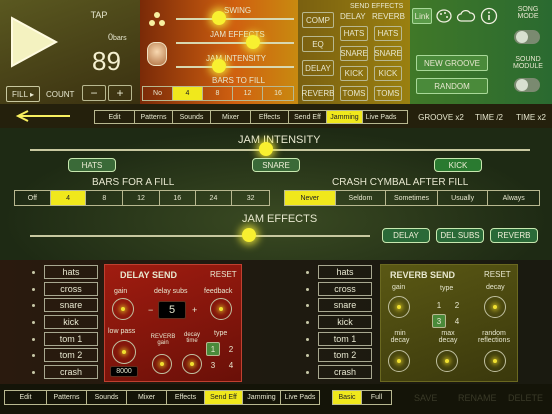 The width and height of the screenshot is (552, 414). What do you see at coordinates (460, 235) in the screenshot?
I see `jam-del-subs-button: DEL SUBS` at bounding box center [460, 235].